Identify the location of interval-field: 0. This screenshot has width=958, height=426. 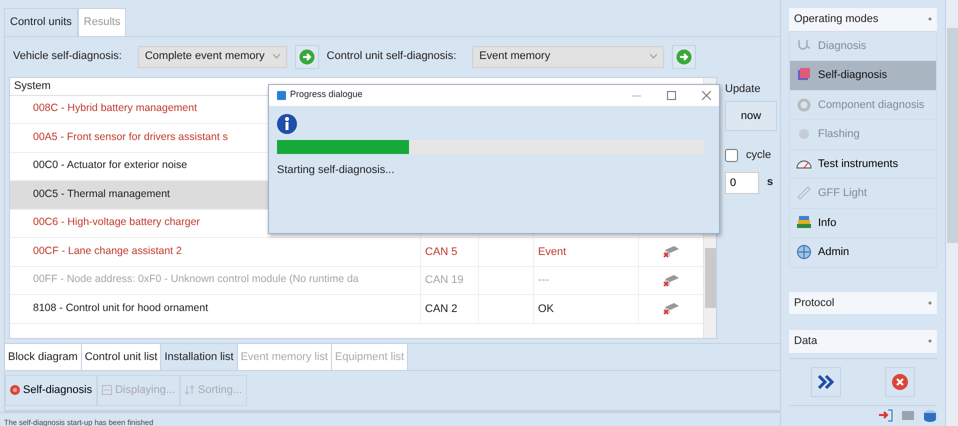
(742, 183).